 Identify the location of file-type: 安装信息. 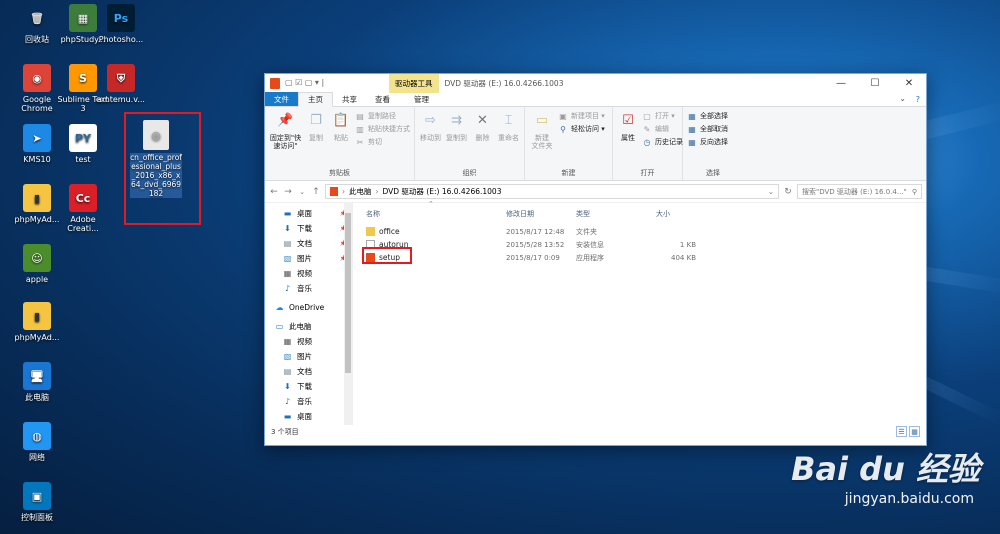
(590, 244).